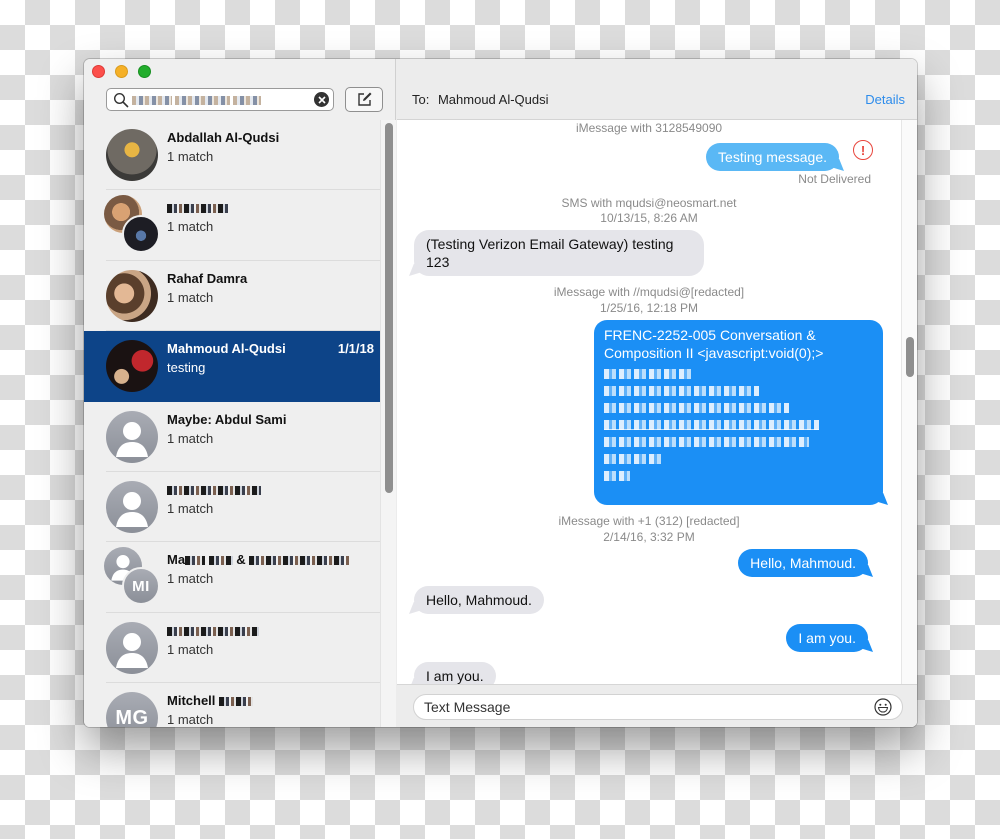  What do you see at coordinates (232, 155) in the screenshot?
I see `conversation-row: Abdallah Al-Qudsi 1 match` at bounding box center [232, 155].